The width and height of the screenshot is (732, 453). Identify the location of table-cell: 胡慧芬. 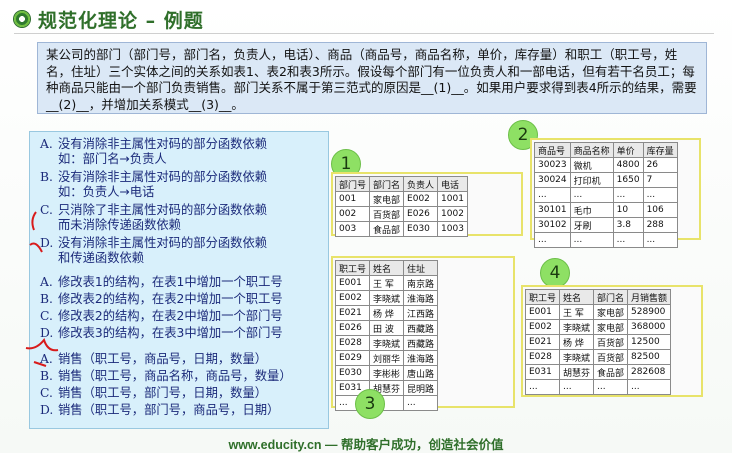
(577, 372).